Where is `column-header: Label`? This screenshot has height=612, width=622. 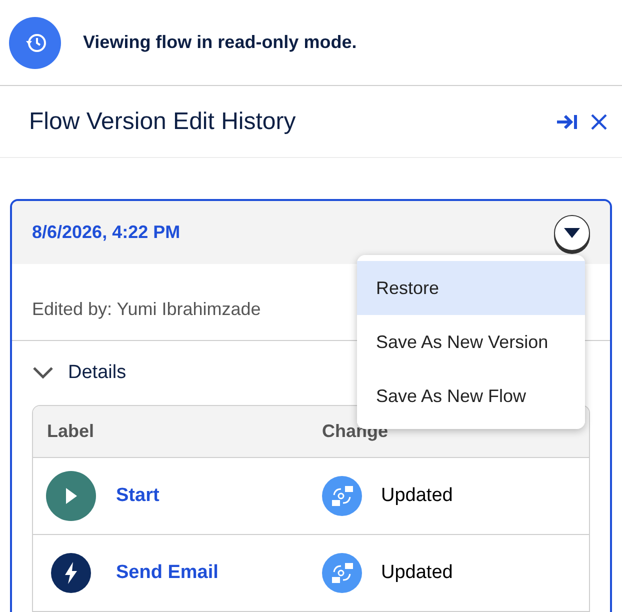
column-header: Label is located at coordinates (71, 431).